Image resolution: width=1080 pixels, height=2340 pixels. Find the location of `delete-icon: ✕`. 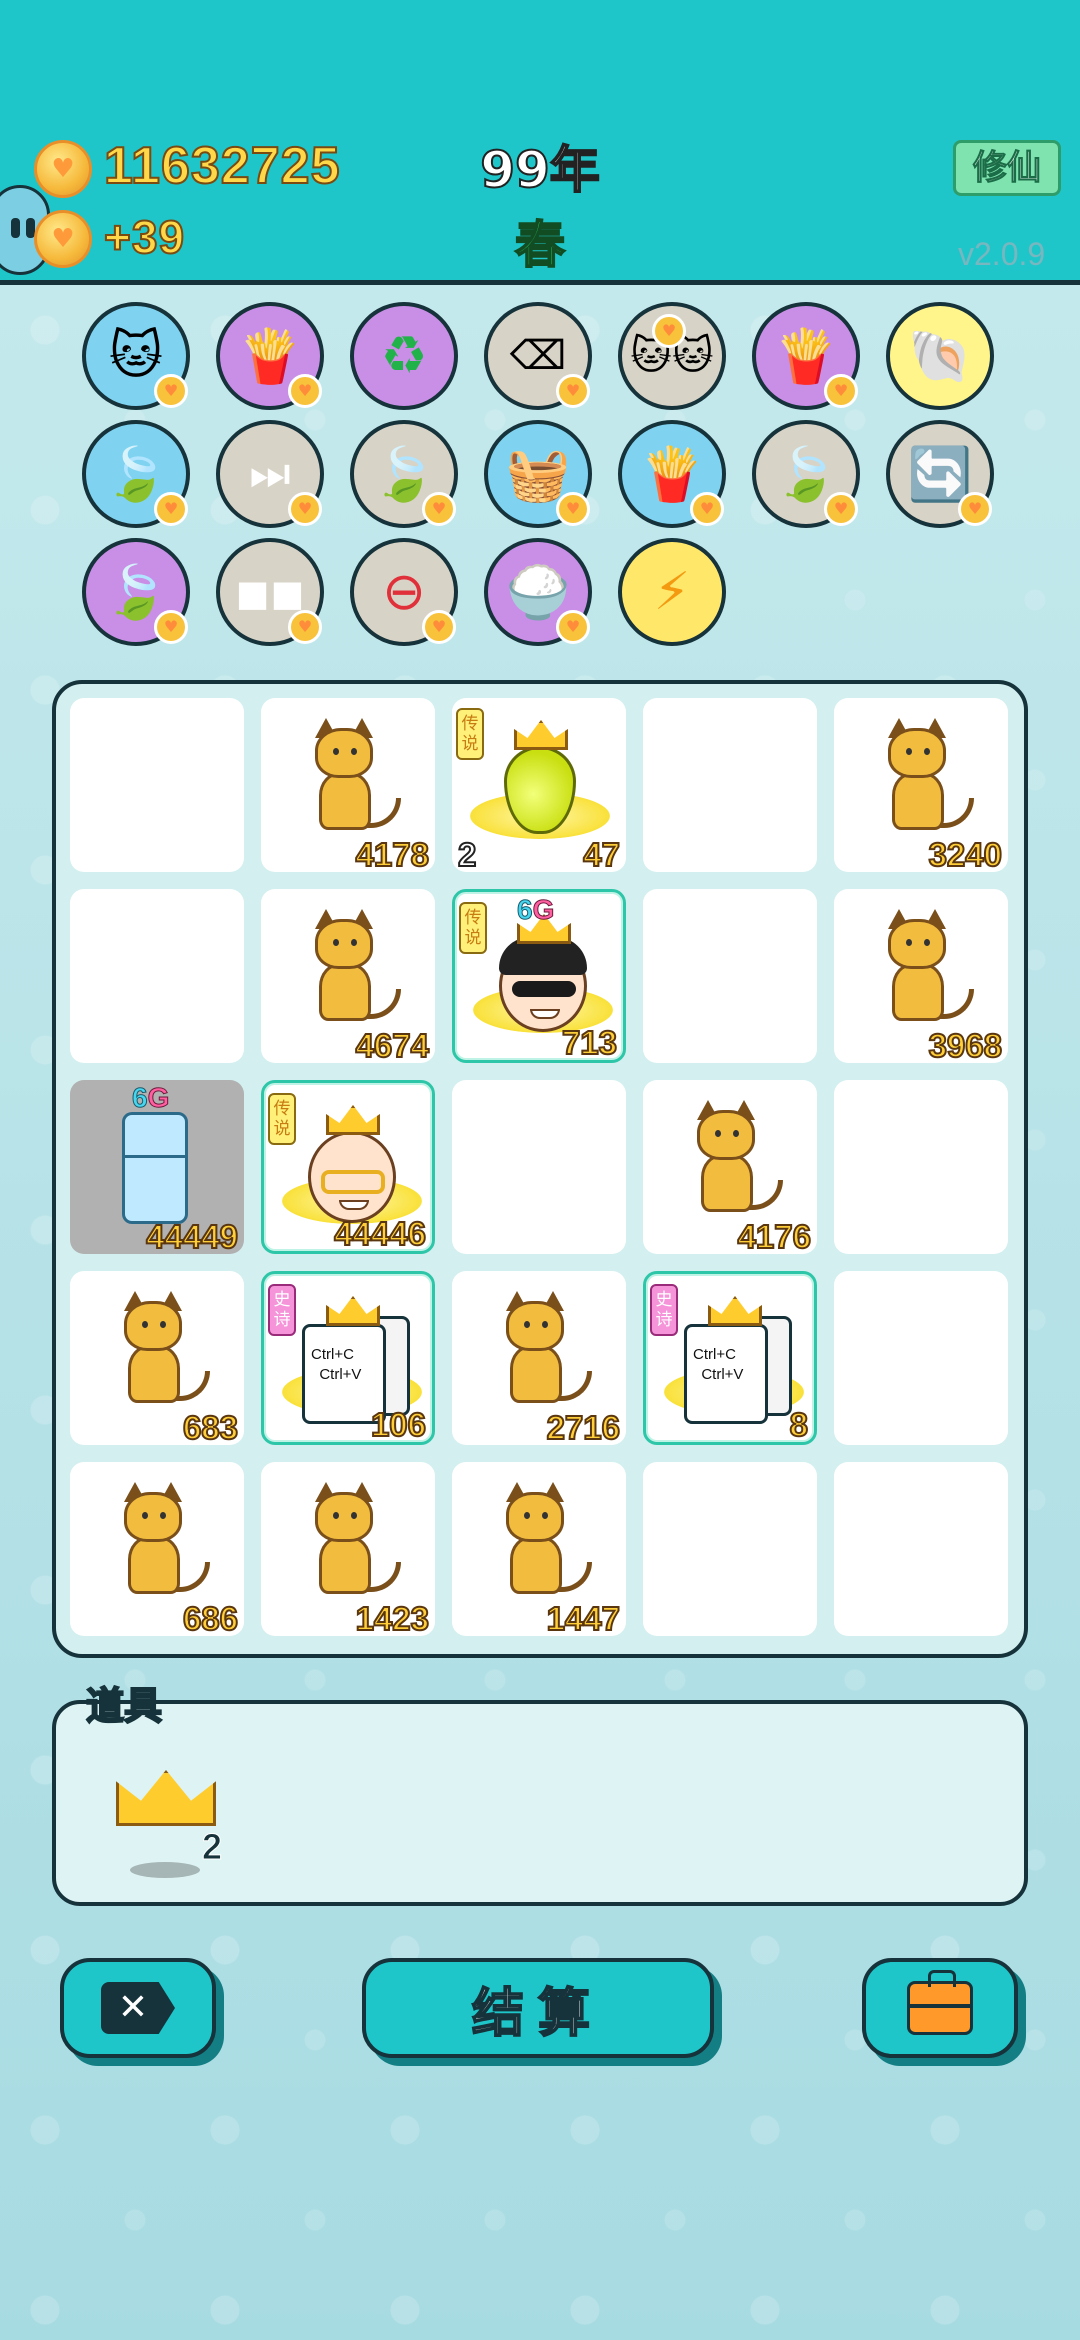

delete-icon: ✕ is located at coordinates (138, 2008).